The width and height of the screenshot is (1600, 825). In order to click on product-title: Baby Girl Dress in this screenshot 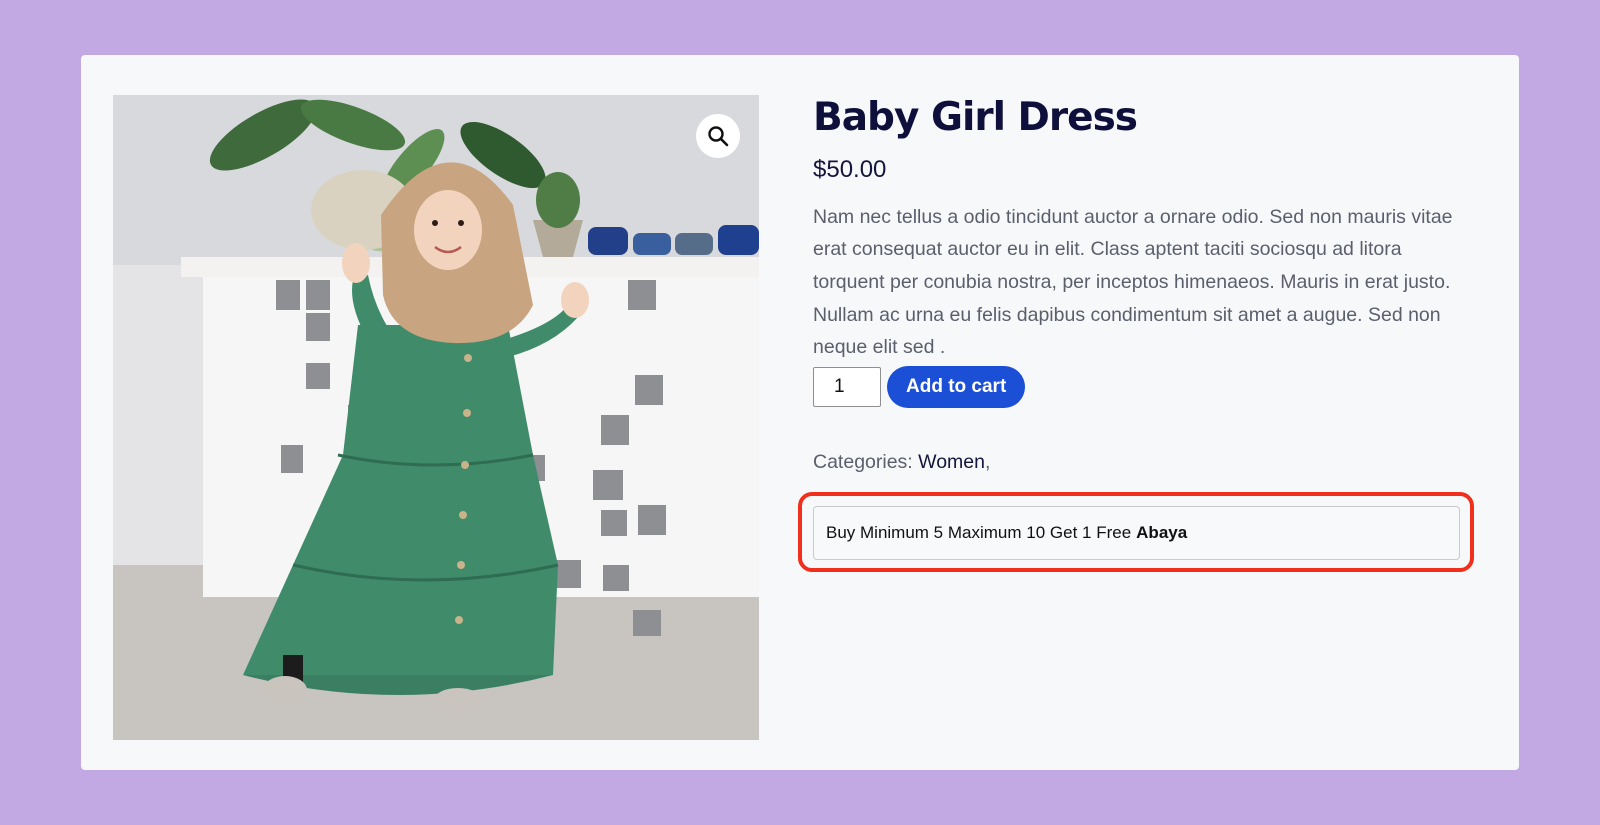, I will do `click(975, 117)`.